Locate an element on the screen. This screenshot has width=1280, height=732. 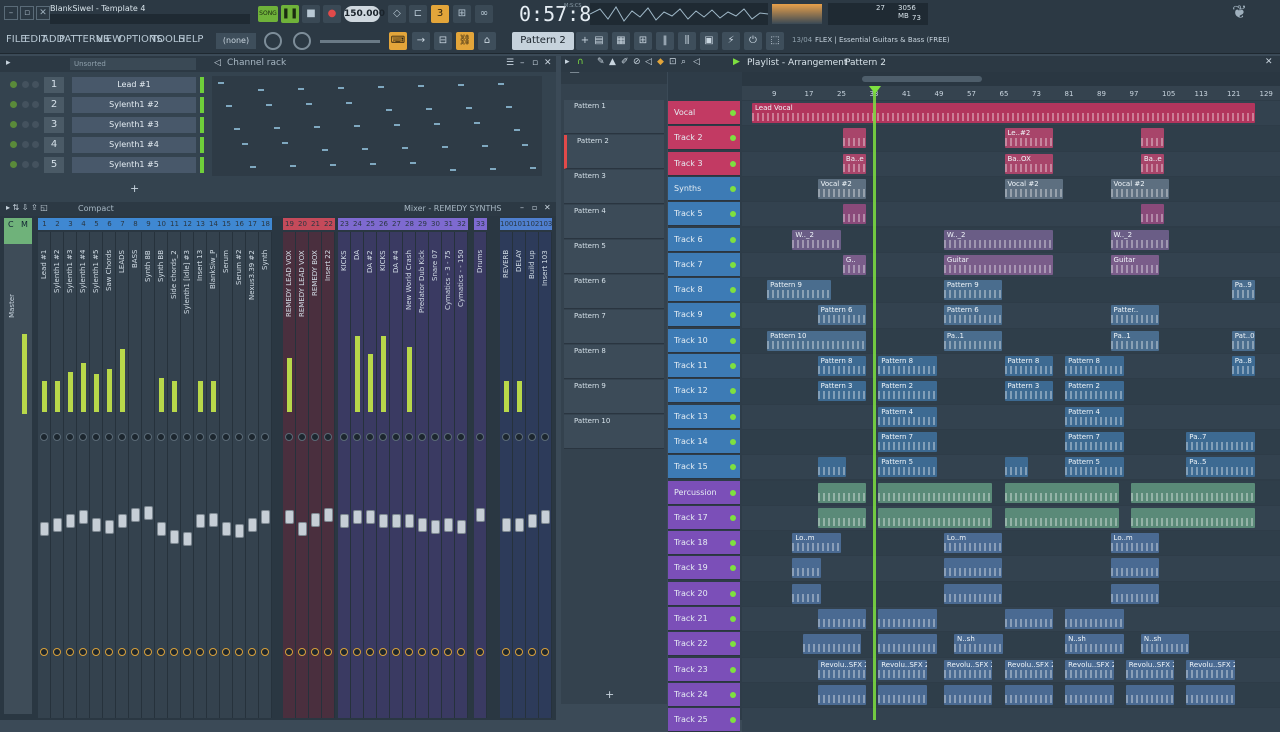
mixer-strip-number: 1 is located at coordinates (44, 224).